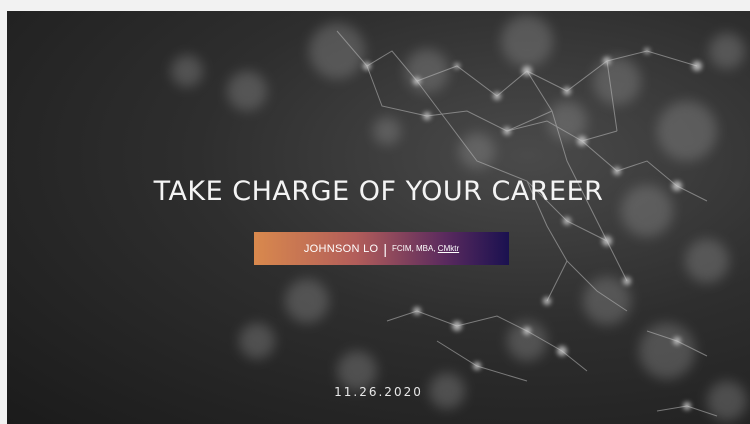  Describe the element at coordinates (448, 248) in the screenshot. I see `credentials-cmktr-link: CMktr` at that location.